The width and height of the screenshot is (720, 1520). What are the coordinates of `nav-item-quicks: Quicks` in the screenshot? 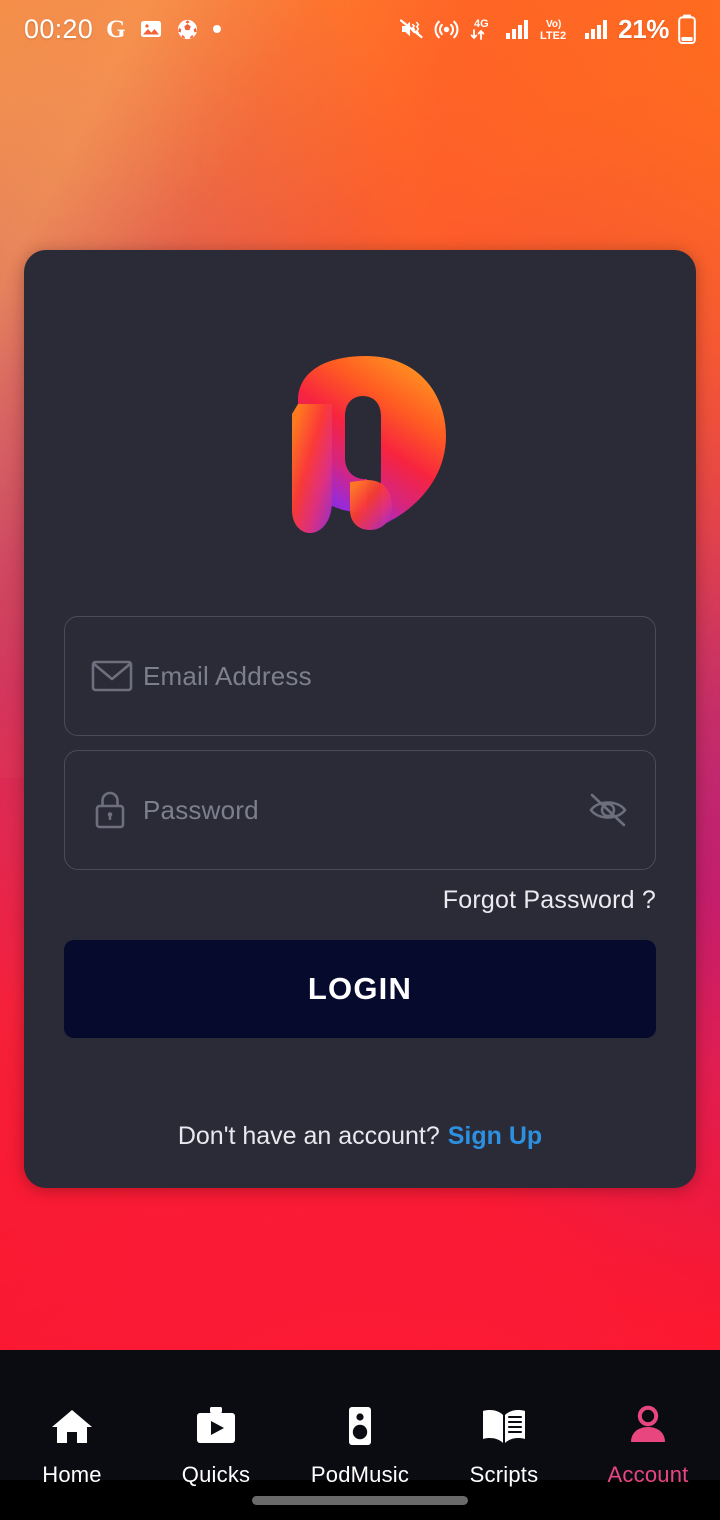 It's located at (216, 1439).